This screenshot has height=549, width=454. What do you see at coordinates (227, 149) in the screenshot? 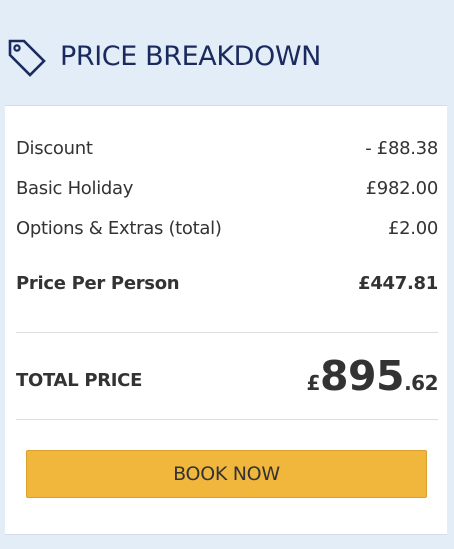
I see `price-row-discount: Discount - £88.38` at bounding box center [227, 149].